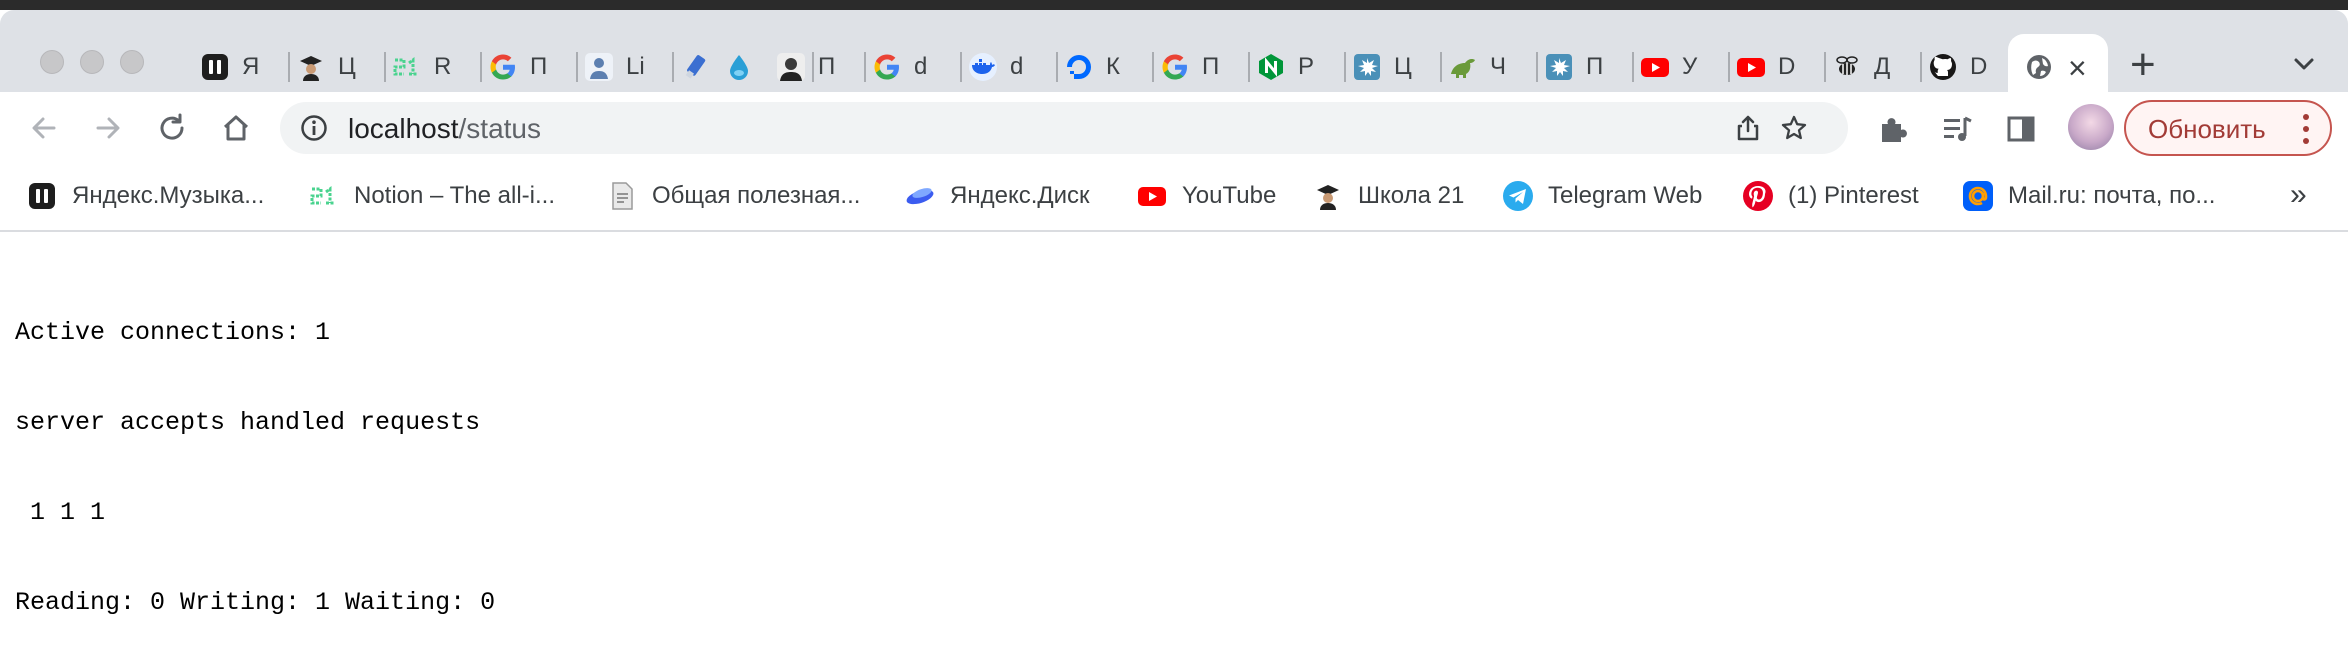 The width and height of the screenshot is (2348, 648). What do you see at coordinates (1853, 195) in the screenshot?
I see `bookmark-label: (1) Pinterest` at bounding box center [1853, 195].